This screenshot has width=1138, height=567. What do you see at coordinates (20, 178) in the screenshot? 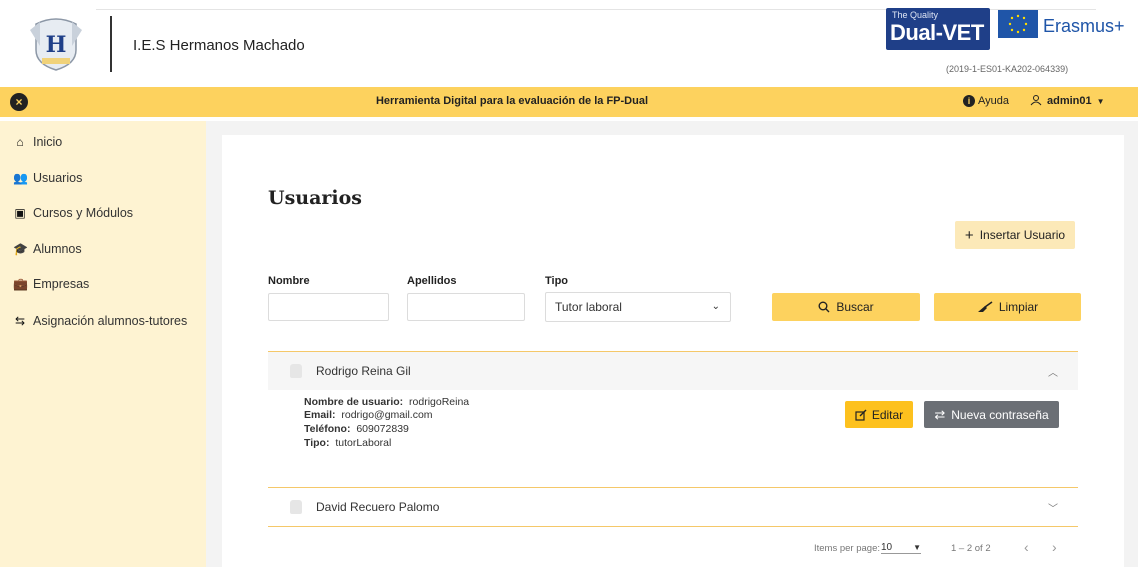
I see `users-icon: 👥` at bounding box center [20, 178].